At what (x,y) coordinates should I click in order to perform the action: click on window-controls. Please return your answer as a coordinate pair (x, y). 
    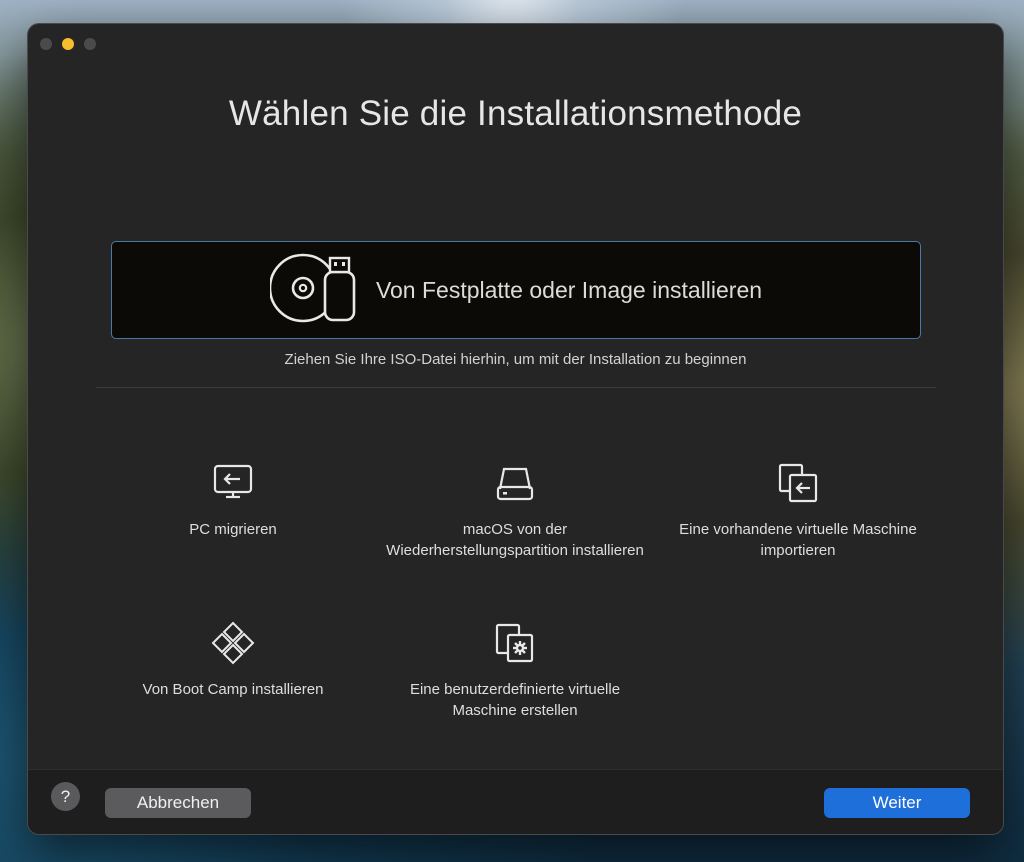
    Looking at the image, I should click on (68, 44).